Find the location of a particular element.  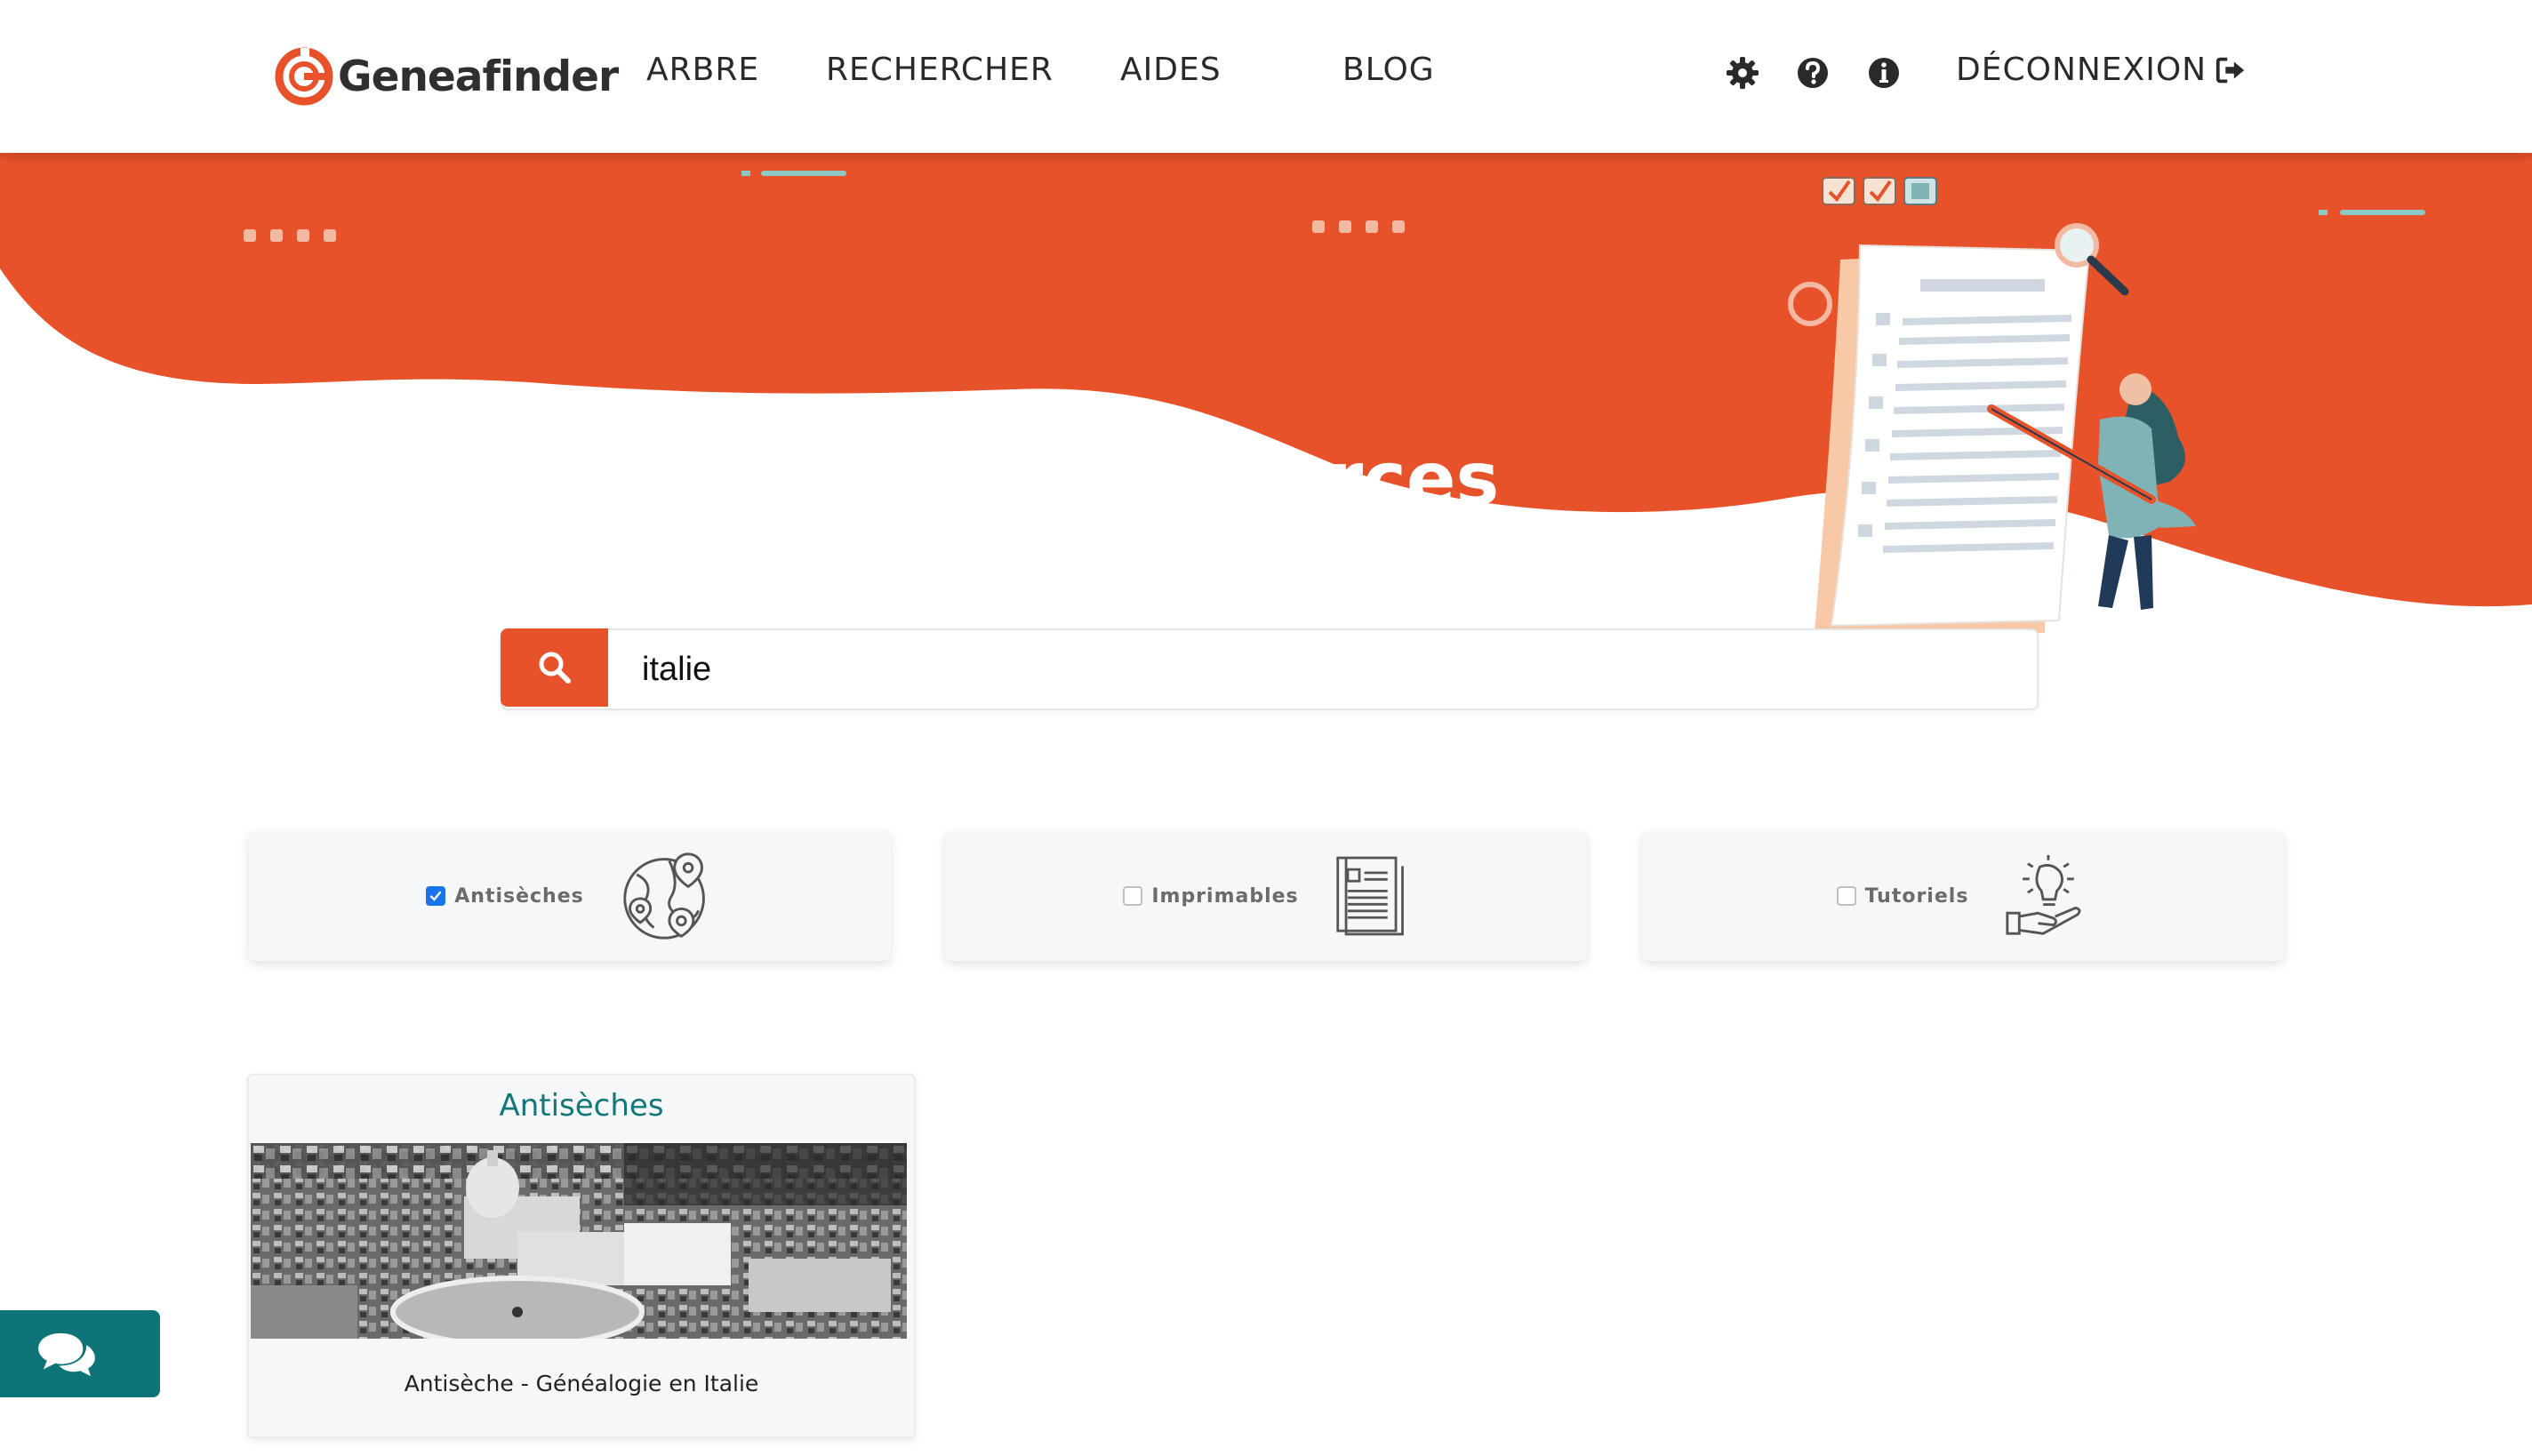

question-circle-icon is located at coordinates (1813, 73).